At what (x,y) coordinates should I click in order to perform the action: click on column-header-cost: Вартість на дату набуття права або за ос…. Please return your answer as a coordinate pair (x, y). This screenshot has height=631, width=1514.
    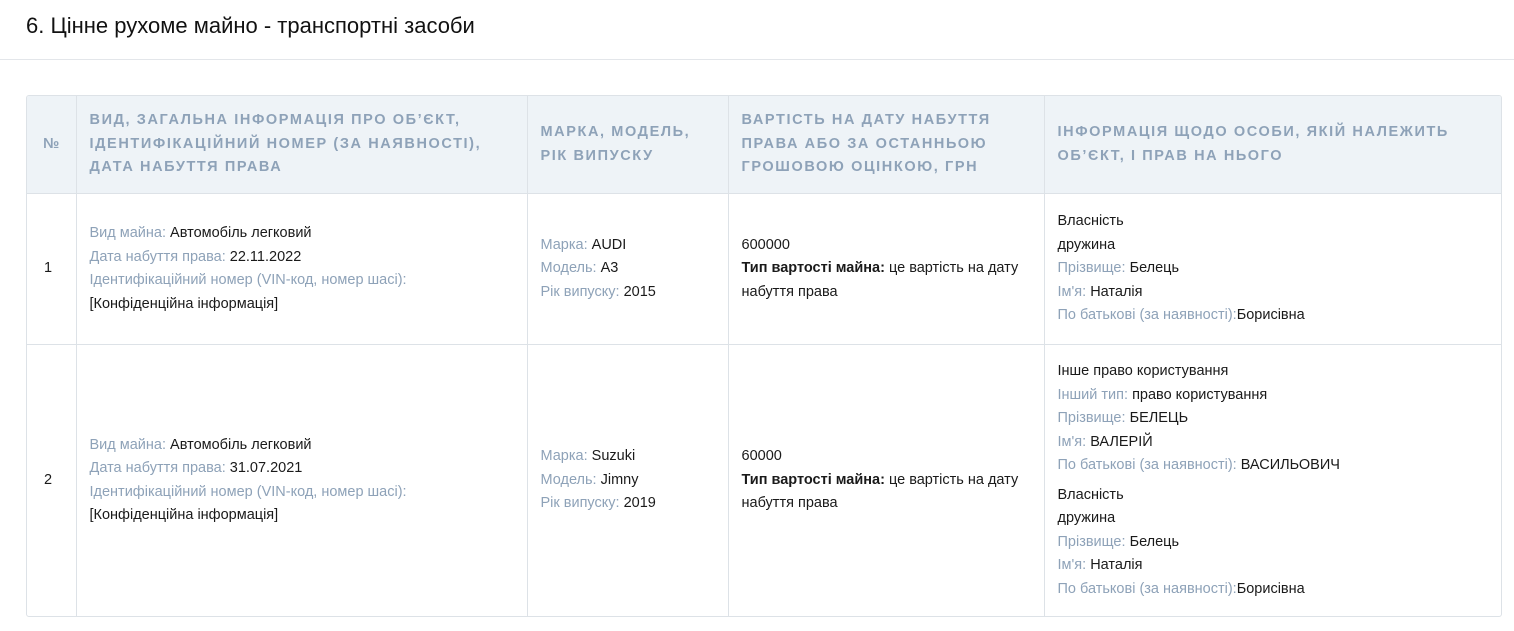
    Looking at the image, I should click on (886, 145).